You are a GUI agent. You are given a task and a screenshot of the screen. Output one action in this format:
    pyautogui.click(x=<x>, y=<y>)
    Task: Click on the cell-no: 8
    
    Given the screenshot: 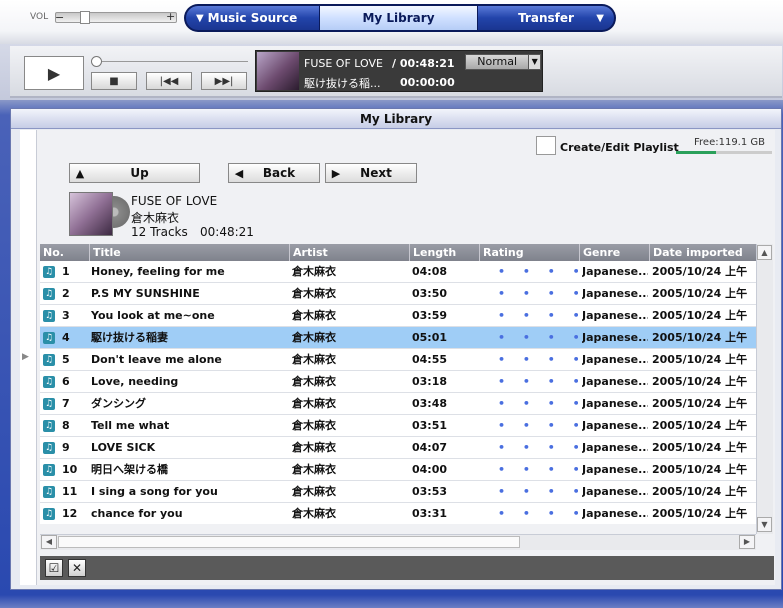 What is the action you would take?
    pyautogui.click(x=66, y=425)
    